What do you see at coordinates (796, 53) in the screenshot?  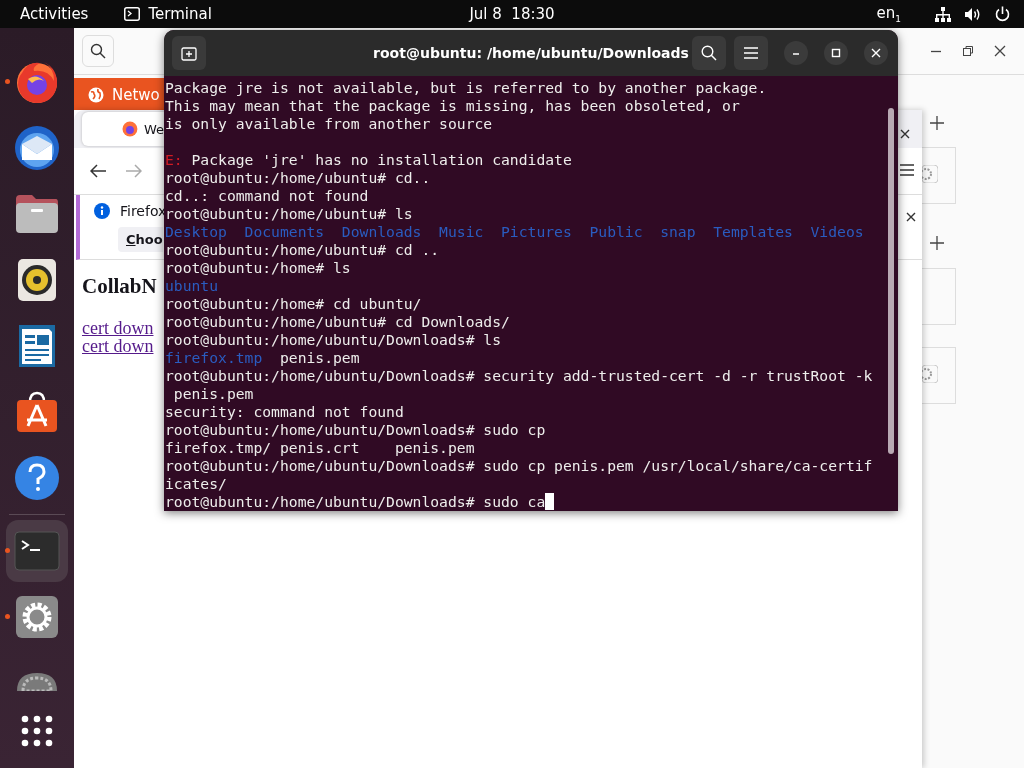 I see `minimize-button` at bounding box center [796, 53].